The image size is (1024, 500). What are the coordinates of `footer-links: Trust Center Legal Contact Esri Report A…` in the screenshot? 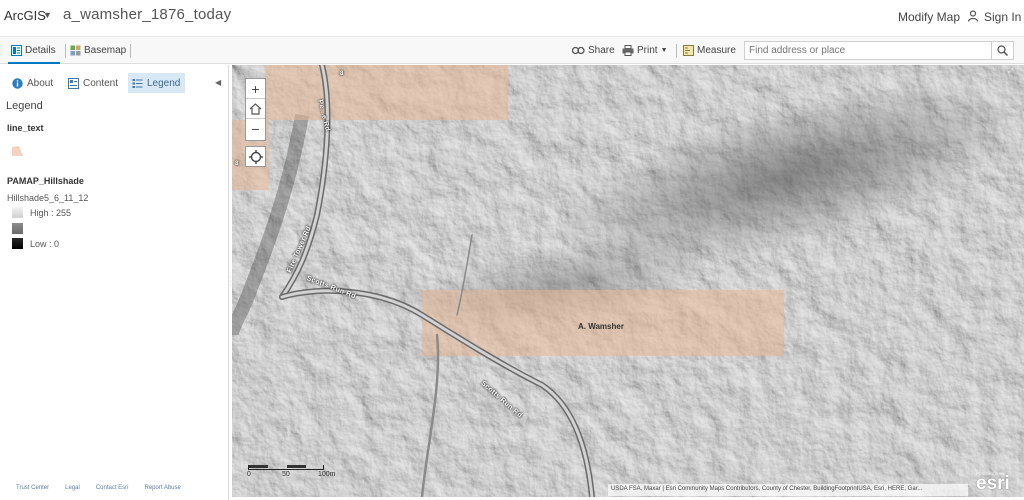 It's located at (114, 488).